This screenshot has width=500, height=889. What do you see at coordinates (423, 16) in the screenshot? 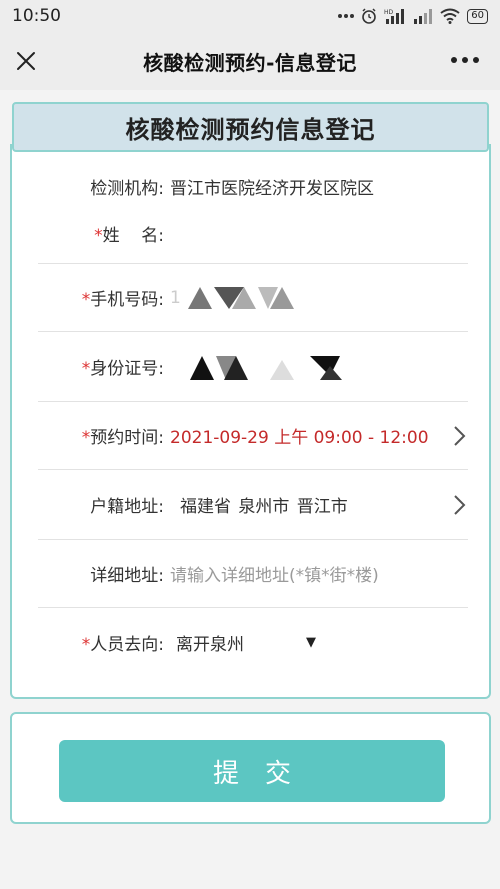
I see `signal-2-icon` at bounding box center [423, 16].